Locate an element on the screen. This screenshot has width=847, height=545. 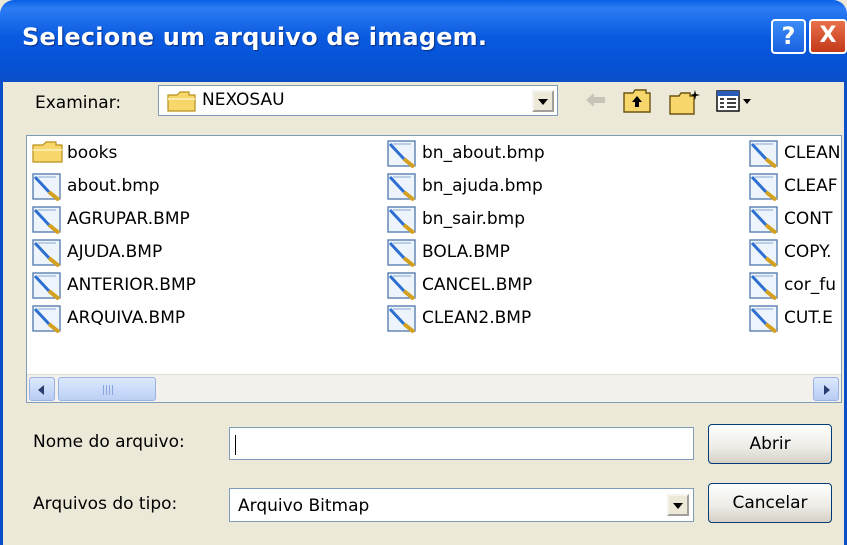
file-name: bn_ajuda.bmp is located at coordinates (482, 186).